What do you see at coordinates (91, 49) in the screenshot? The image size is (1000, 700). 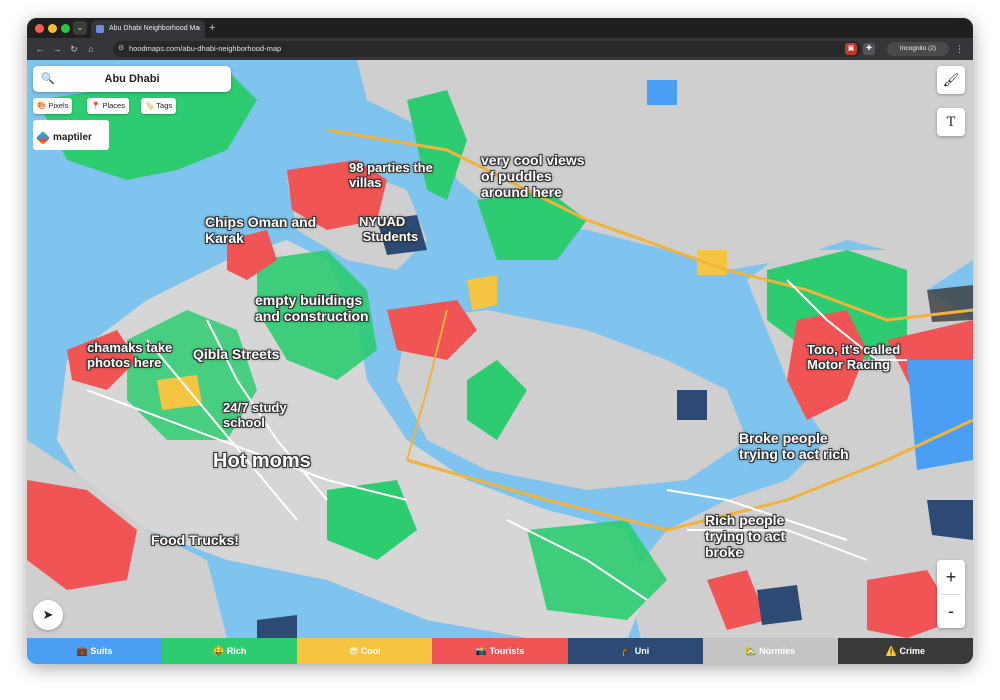 I see `home-icon: ⌂` at bounding box center [91, 49].